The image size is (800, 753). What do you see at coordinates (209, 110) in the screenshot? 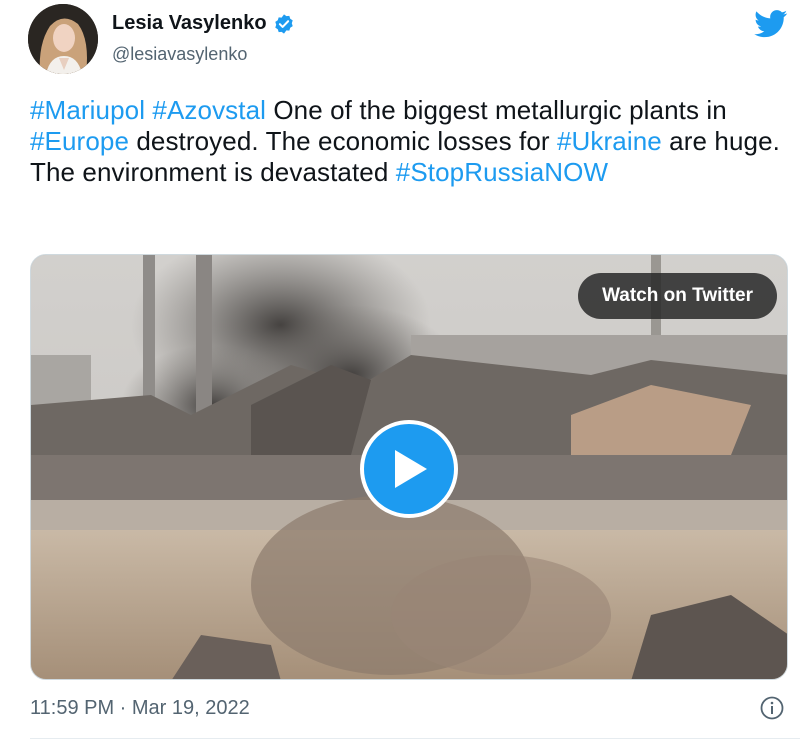
I see `hashtag-link: #Azovstal` at bounding box center [209, 110].